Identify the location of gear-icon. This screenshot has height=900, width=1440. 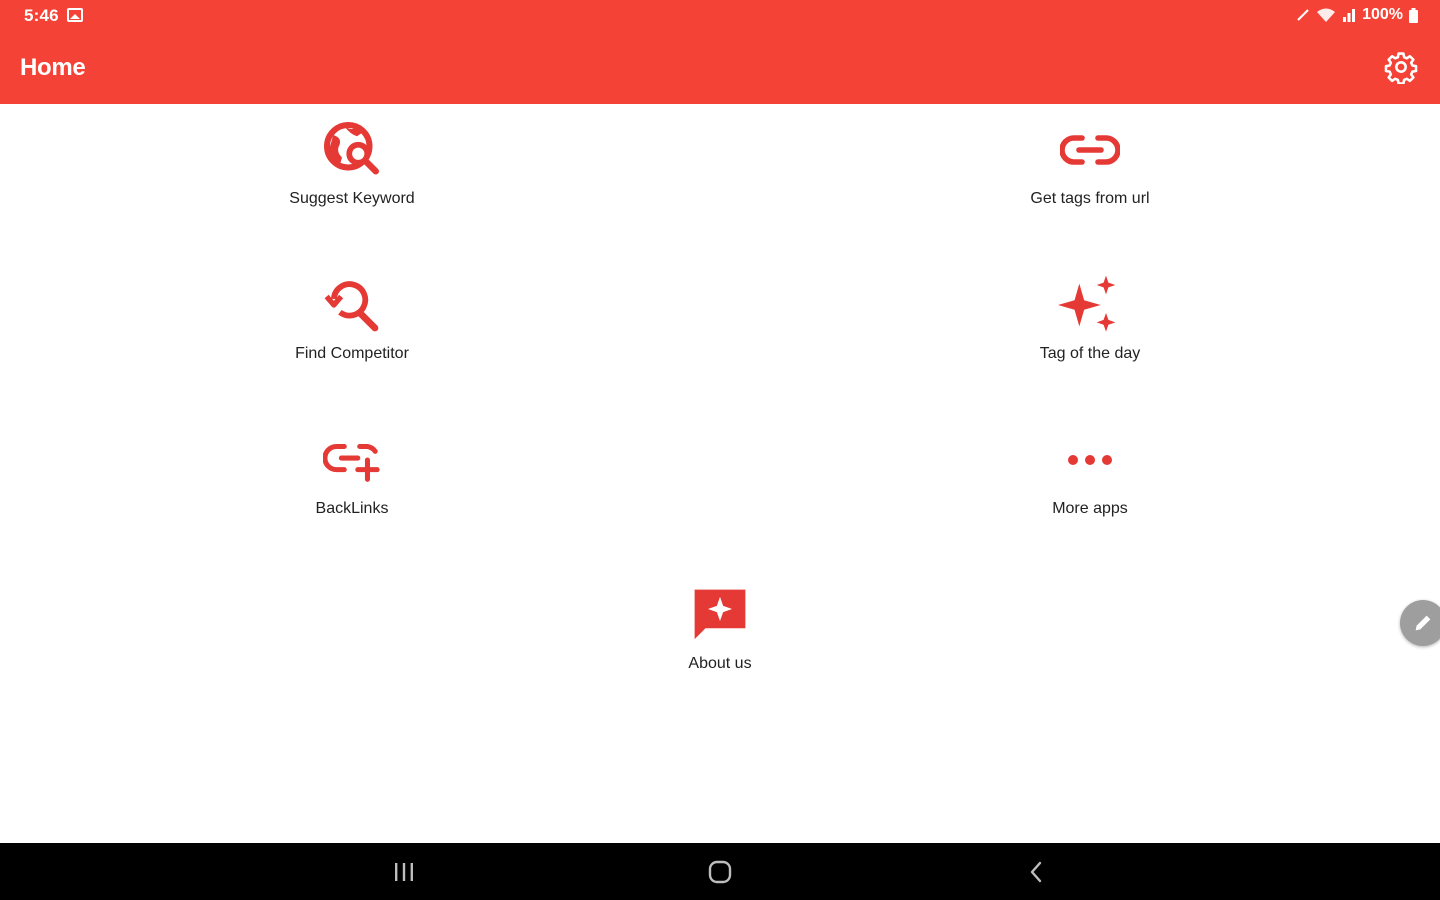
(1401, 68).